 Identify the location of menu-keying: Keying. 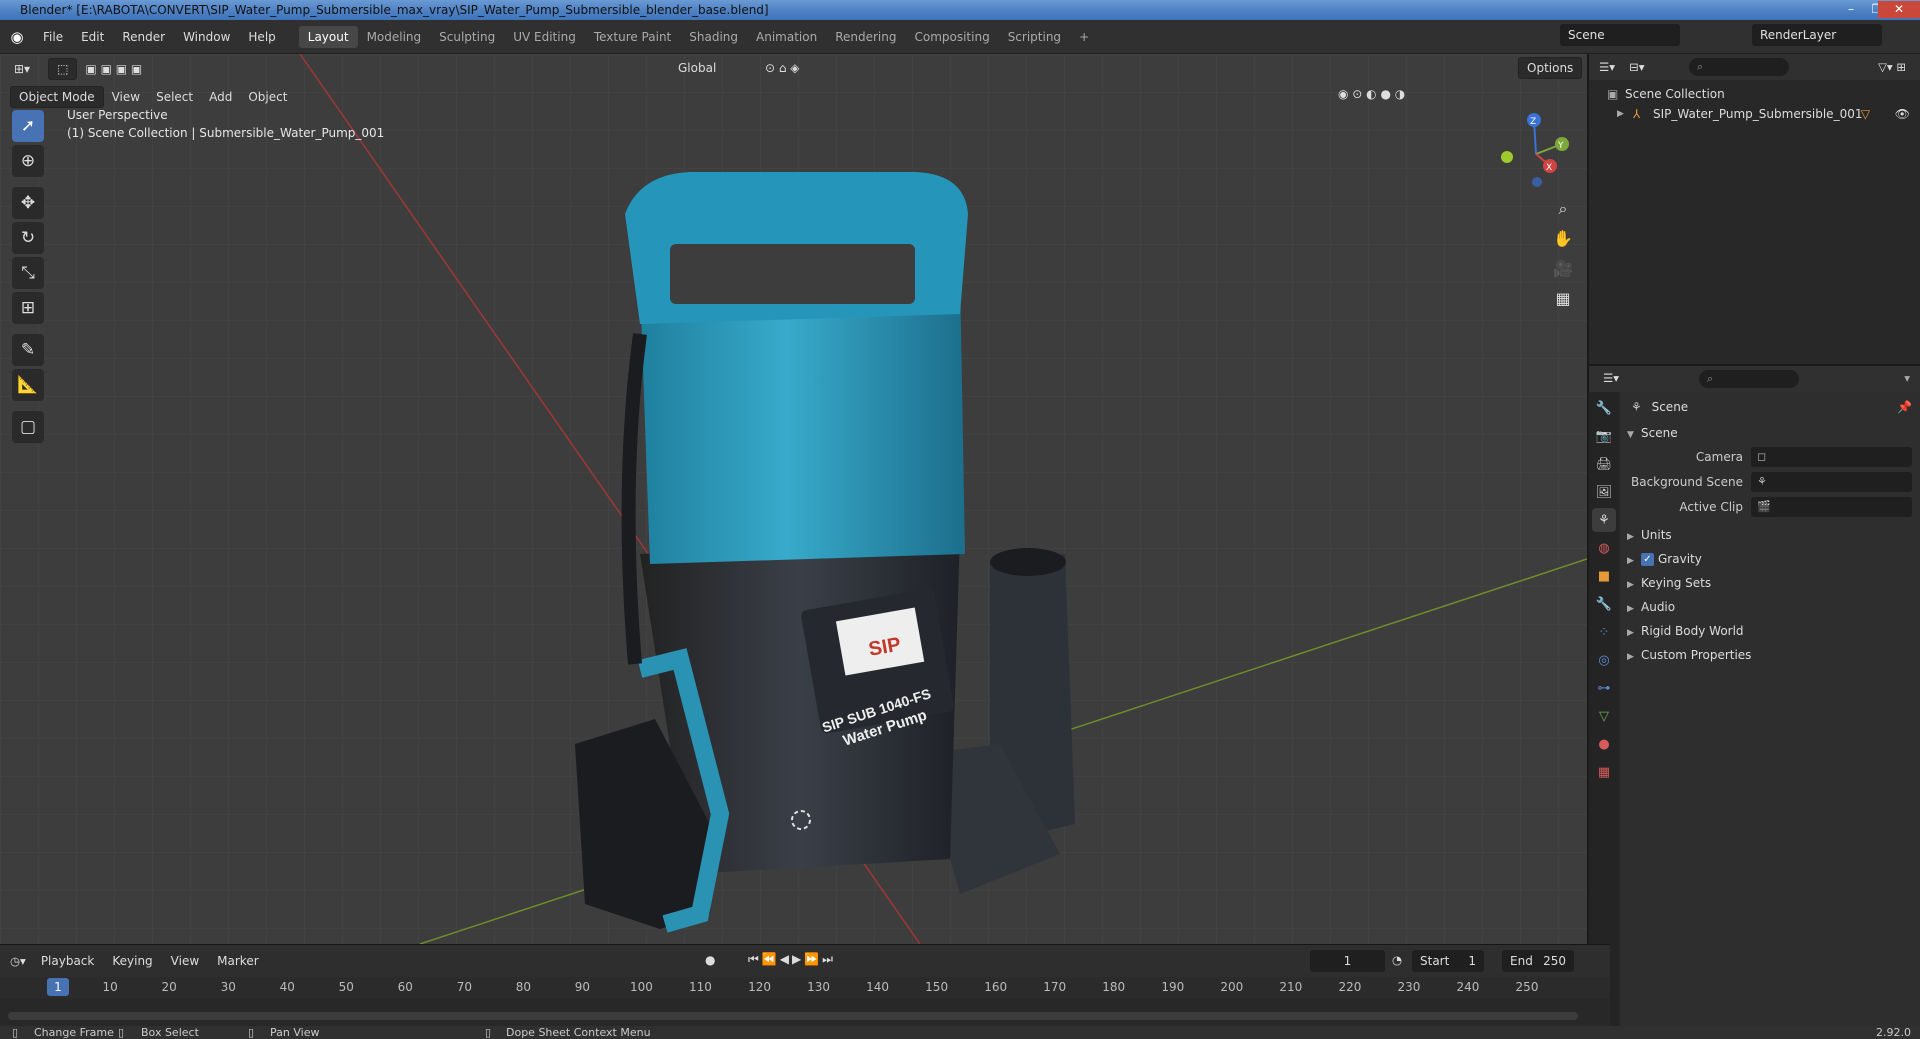
(132, 961).